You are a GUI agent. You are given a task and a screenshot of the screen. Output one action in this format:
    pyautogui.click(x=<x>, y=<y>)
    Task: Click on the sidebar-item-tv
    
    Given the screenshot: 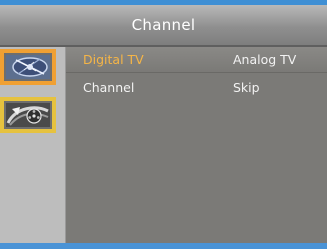 What is the action you would take?
    pyautogui.click(x=28, y=67)
    